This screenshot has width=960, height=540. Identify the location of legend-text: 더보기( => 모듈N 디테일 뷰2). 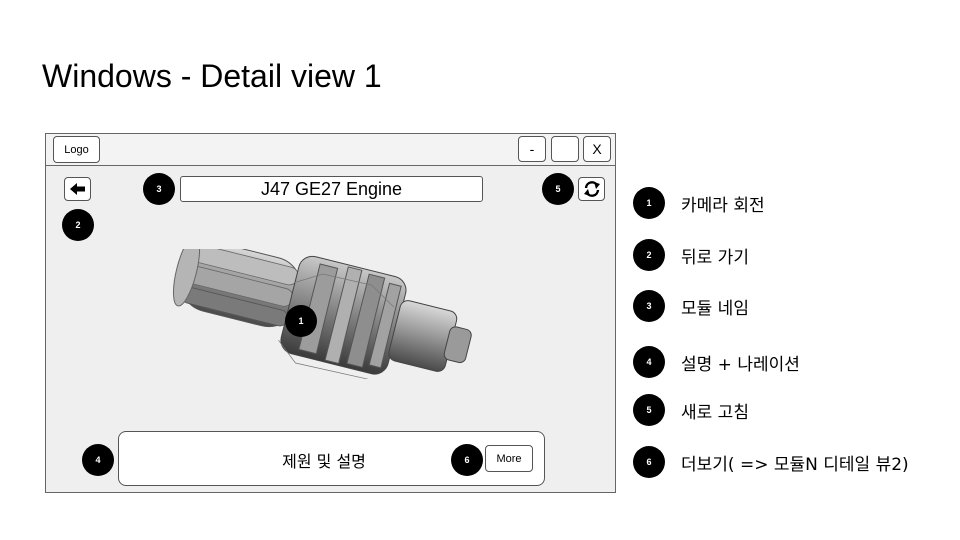
(795, 464).